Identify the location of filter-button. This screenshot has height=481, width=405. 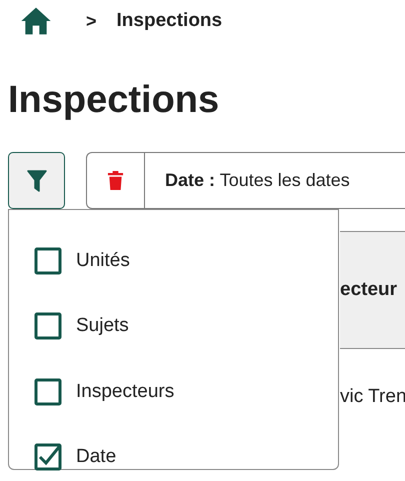
(36, 180).